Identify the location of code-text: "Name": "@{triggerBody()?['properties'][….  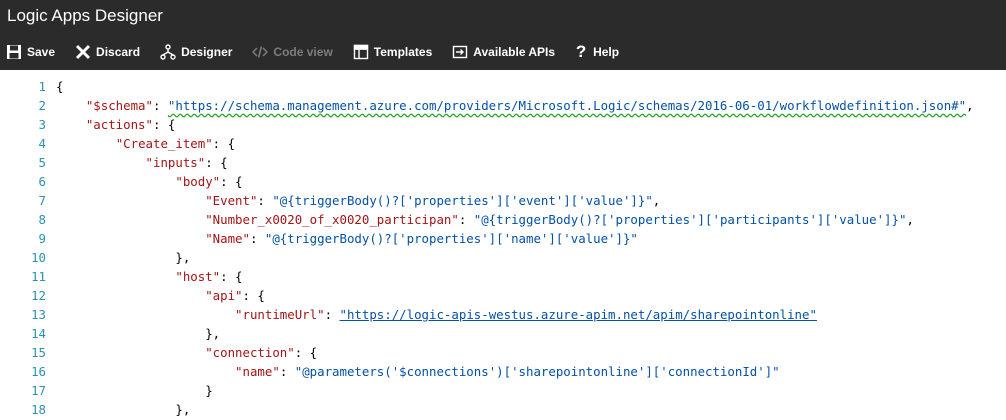
(347, 238).